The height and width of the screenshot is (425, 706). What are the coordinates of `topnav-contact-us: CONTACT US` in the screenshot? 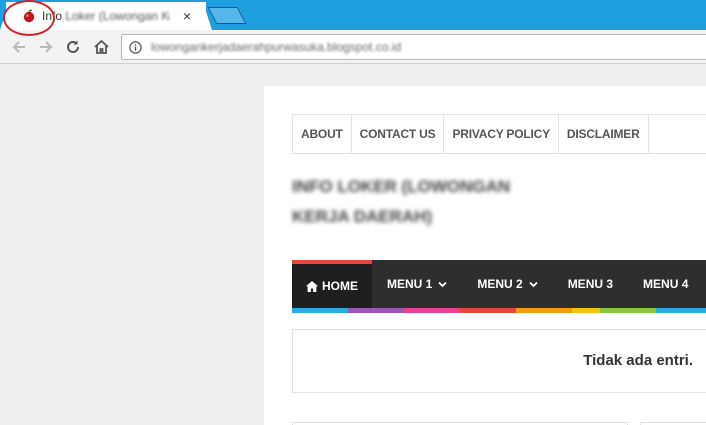 It's located at (398, 134).